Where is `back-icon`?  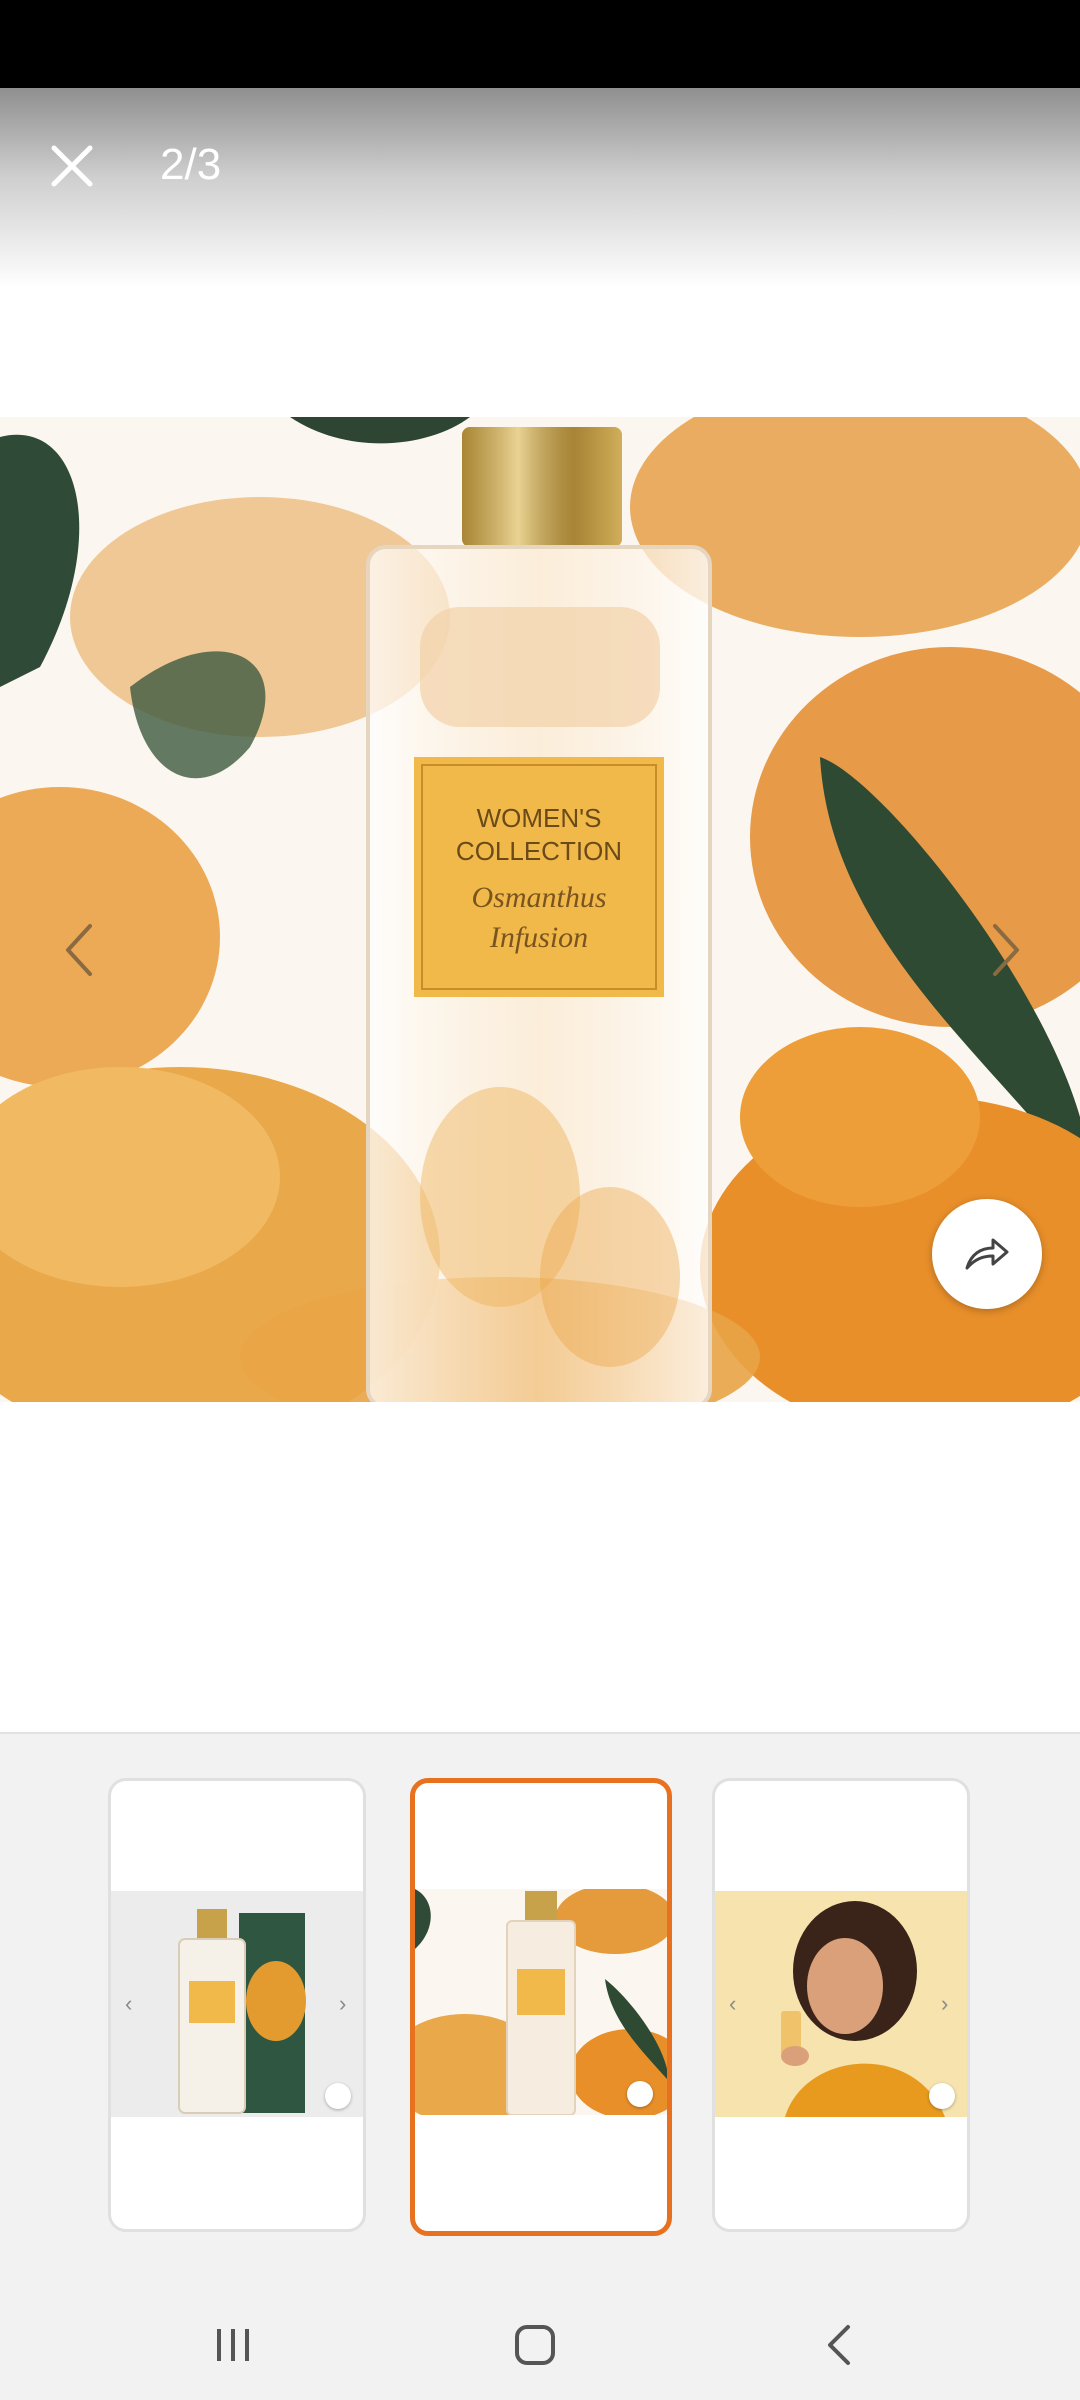
back-icon is located at coordinates (839, 2345).